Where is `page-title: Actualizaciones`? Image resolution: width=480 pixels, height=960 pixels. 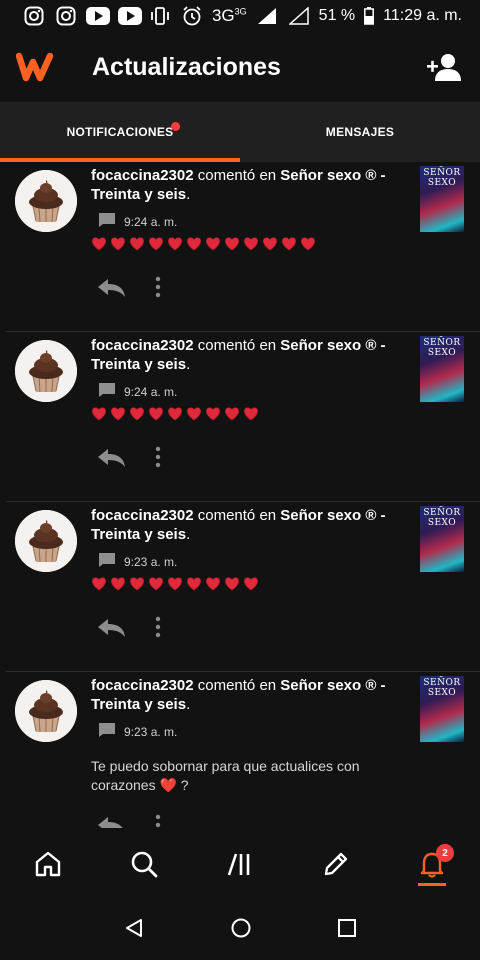
page-title: Actualizaciones is located at coordinates (186, 66).